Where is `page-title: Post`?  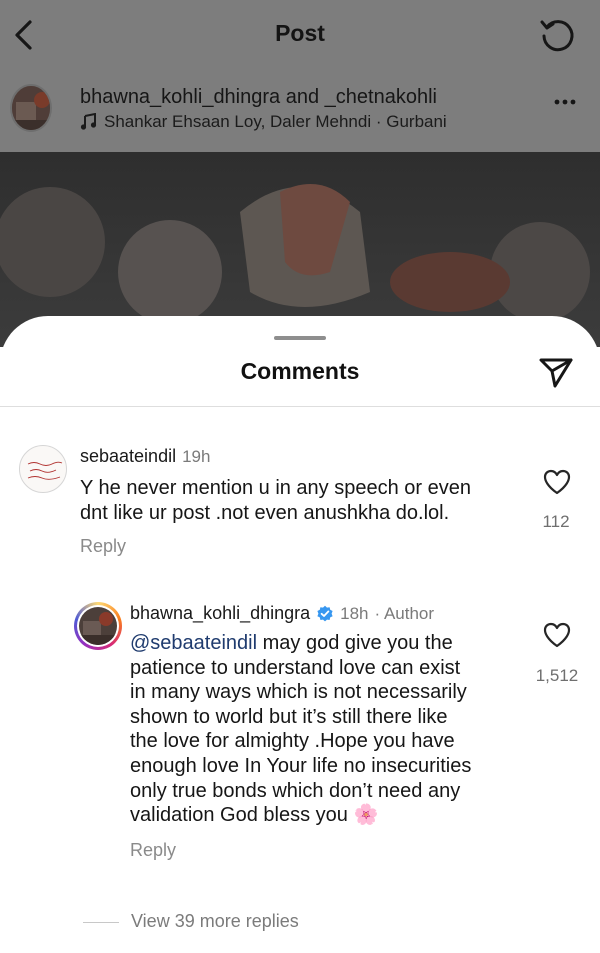
page-title: Post is located at coordinates (300, 33).